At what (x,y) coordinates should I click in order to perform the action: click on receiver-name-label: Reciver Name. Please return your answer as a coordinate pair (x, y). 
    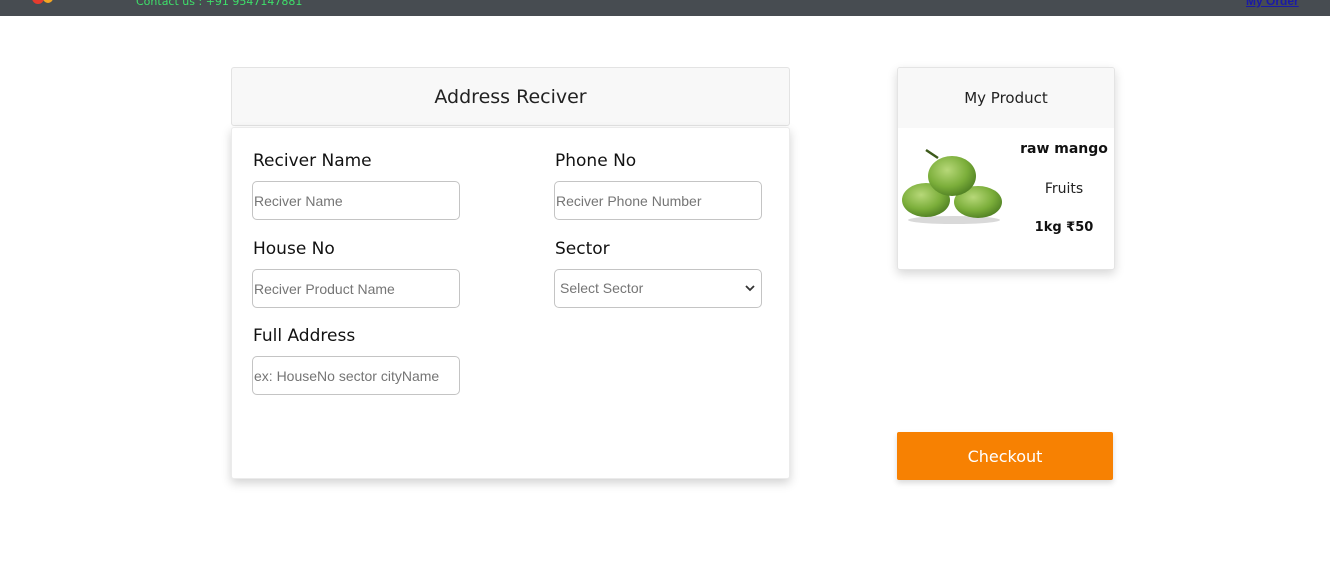
    Looking at the image, I should click on (312, 161).